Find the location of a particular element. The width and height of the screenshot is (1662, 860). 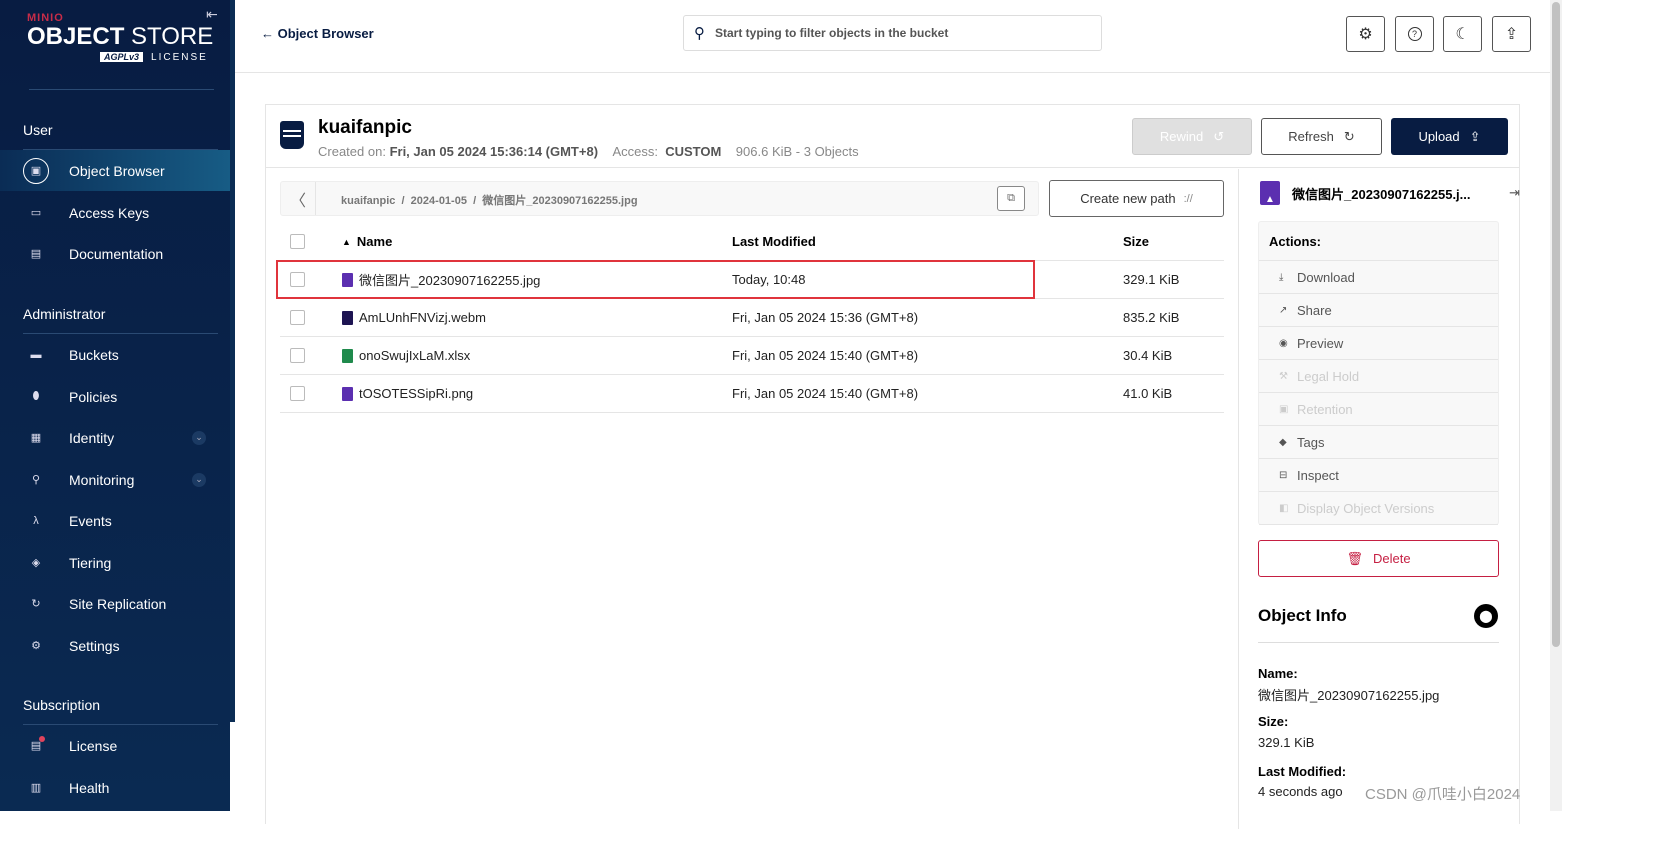

sidebar-item-settings: ⚙ Settings is located at coordinates (115, 645).